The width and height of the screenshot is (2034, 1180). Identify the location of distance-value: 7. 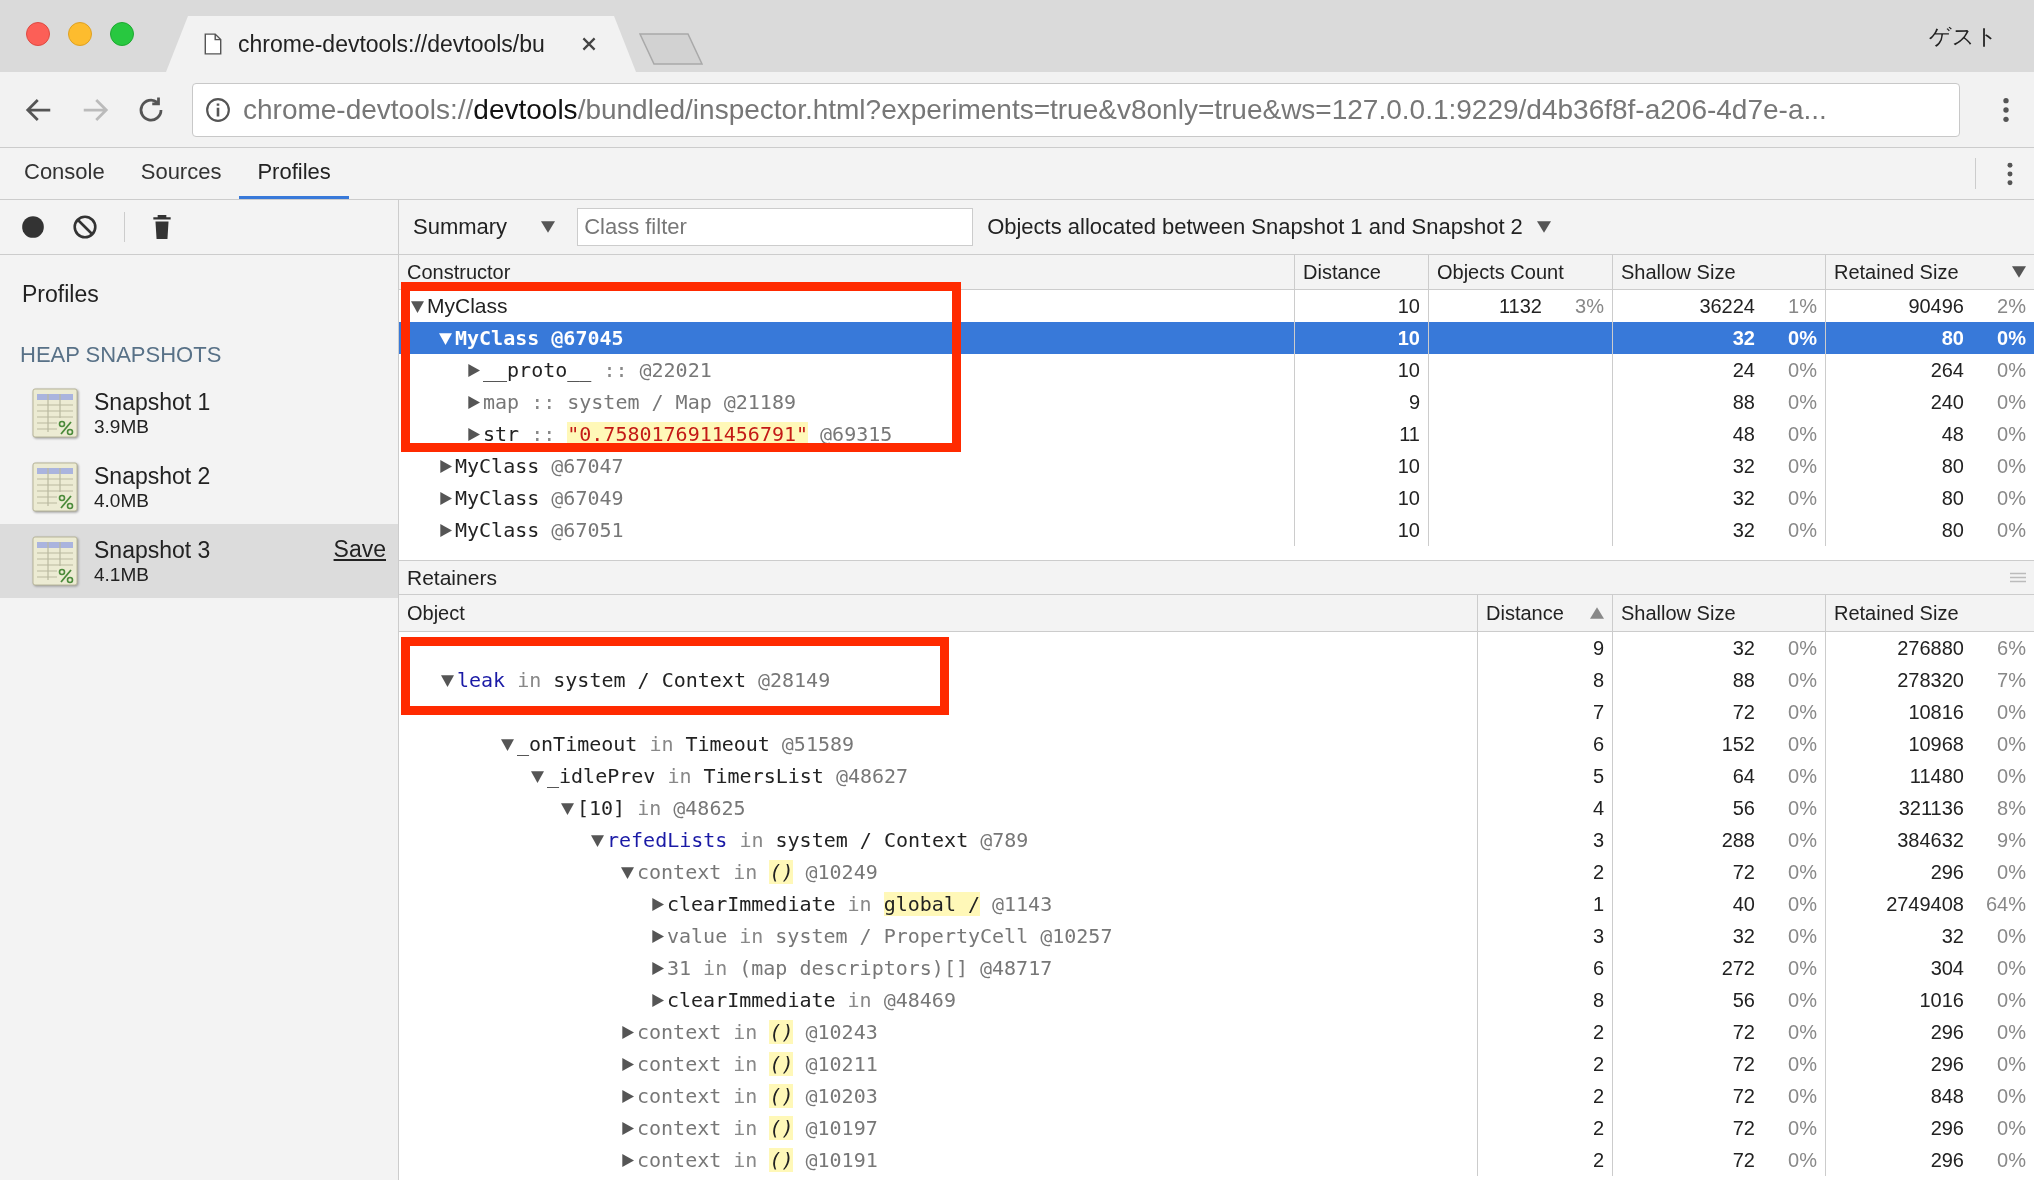
(1598, 712).